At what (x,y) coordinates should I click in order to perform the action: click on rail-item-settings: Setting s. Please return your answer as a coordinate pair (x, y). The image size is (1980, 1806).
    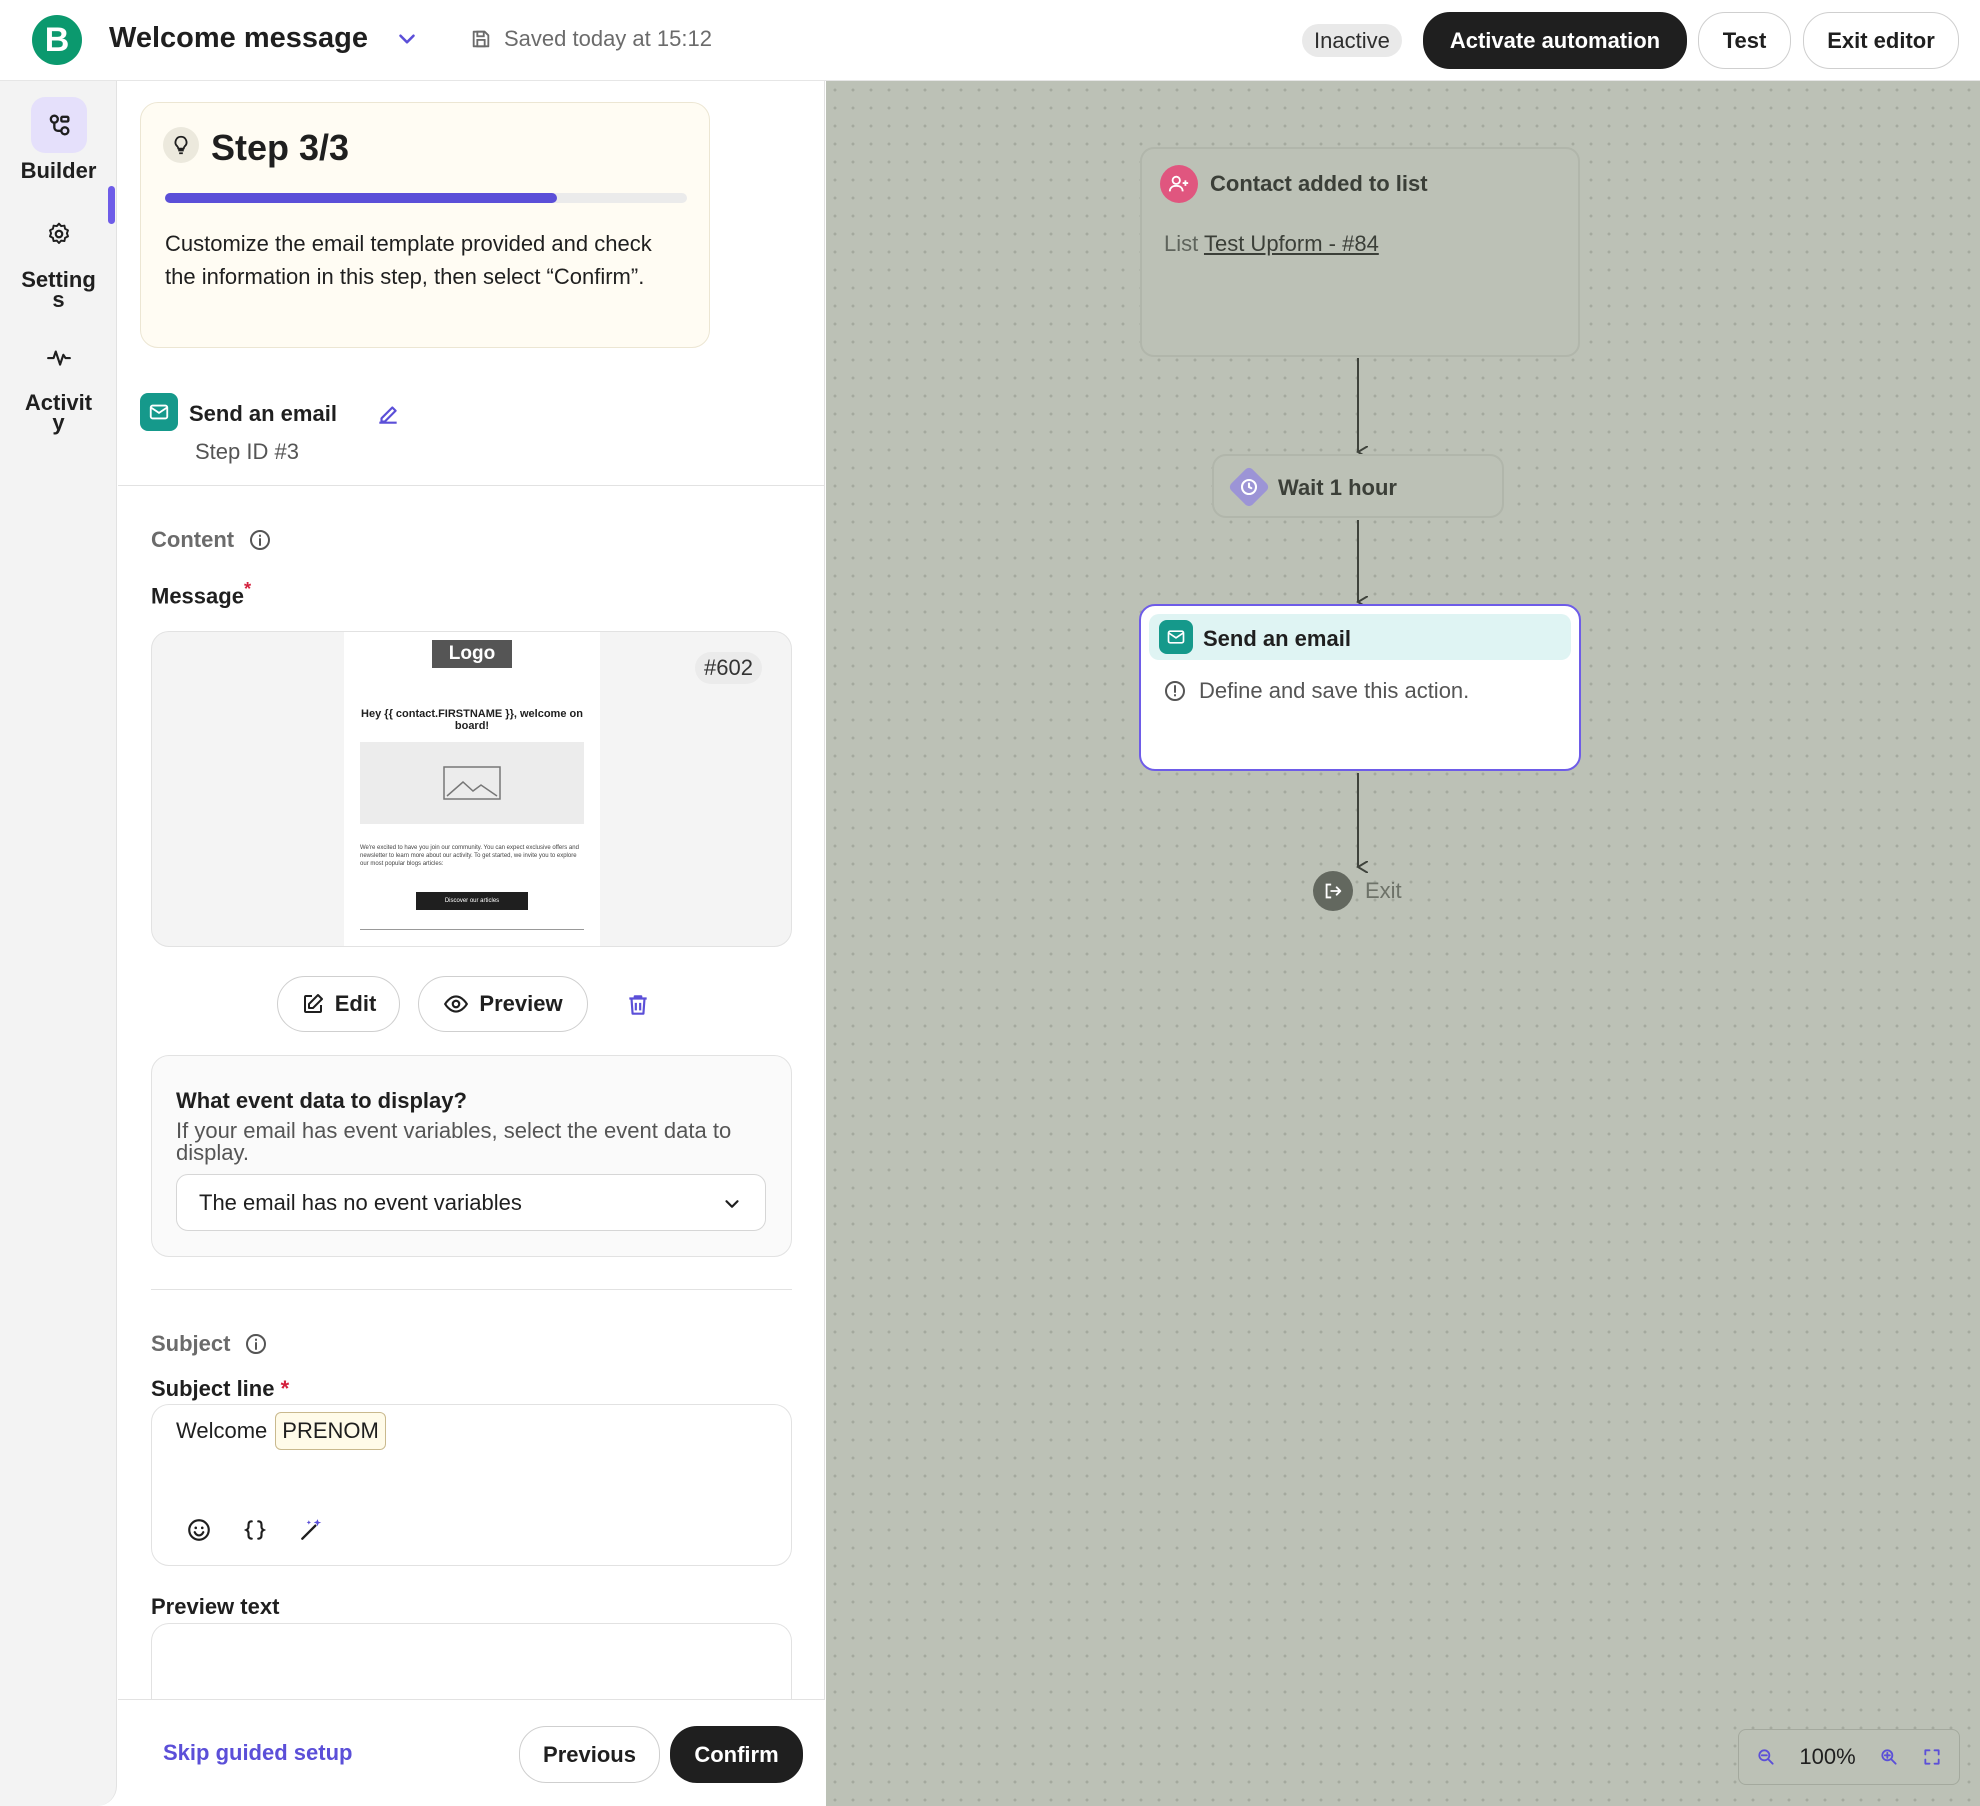
    Looking at the image, I should click on (58, 259).